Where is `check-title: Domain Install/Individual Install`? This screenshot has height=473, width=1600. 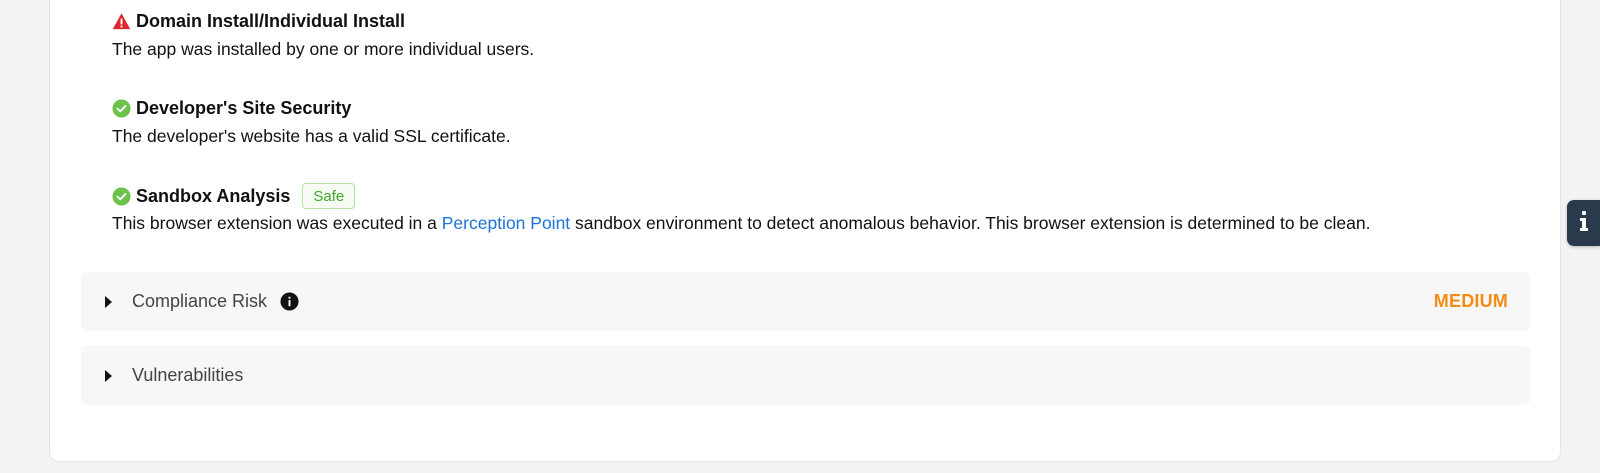
check-title: Domain Install/Individual Install is located at coordinates (271, 20).